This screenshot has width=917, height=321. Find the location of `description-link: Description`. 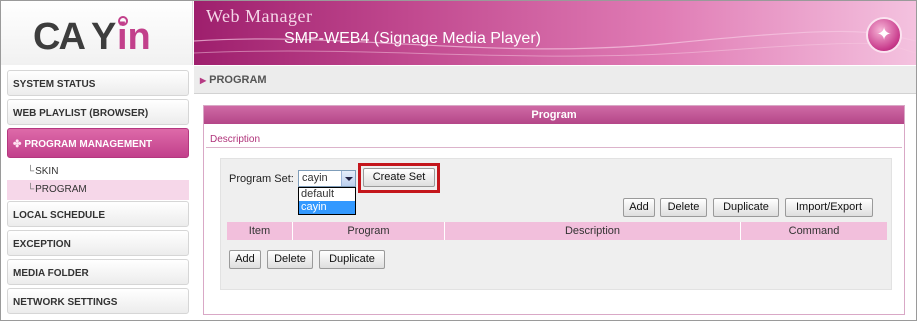

description-link: Description is located at coordinates (235, 139).